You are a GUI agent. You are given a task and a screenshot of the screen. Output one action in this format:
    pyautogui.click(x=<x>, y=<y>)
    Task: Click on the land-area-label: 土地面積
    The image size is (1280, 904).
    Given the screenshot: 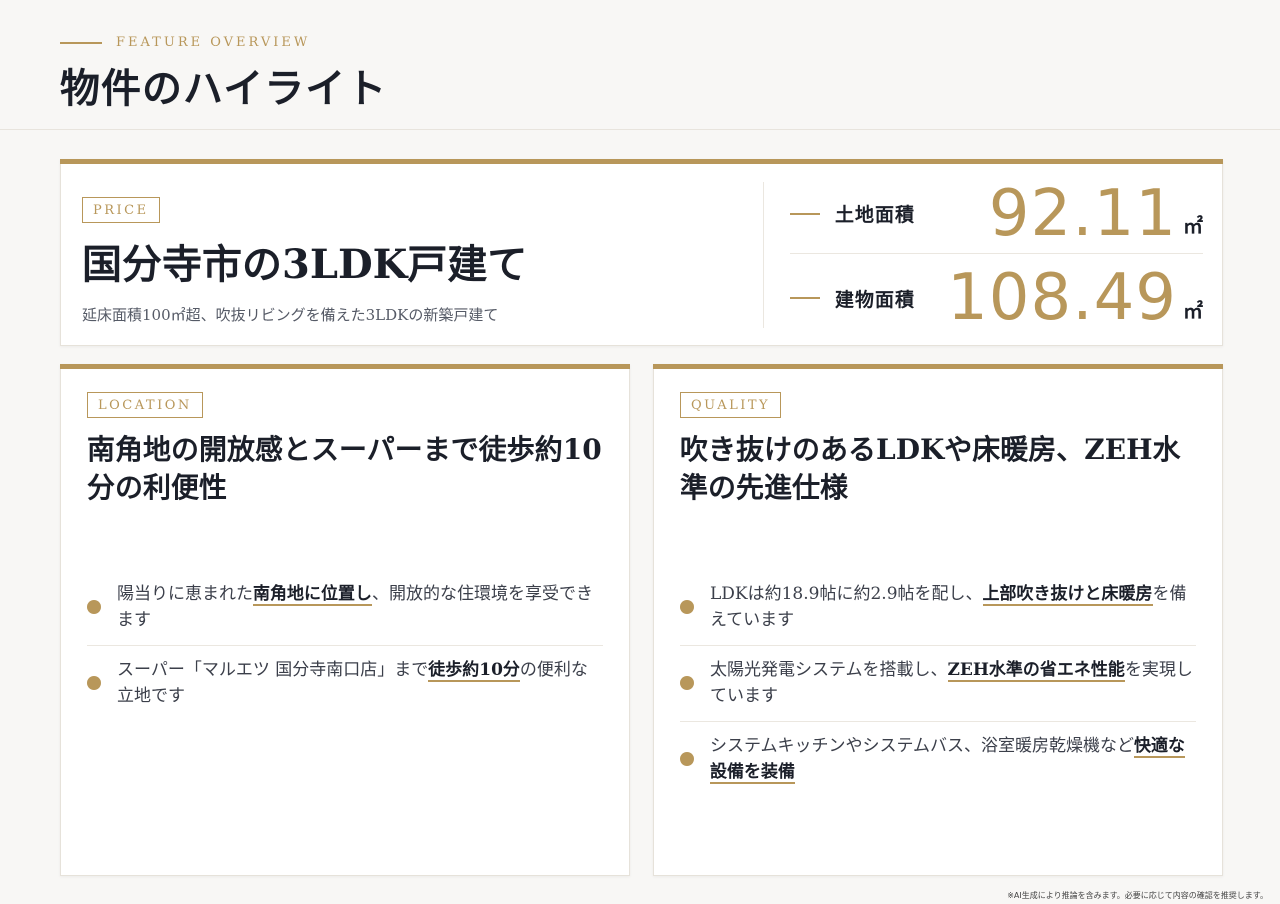 What is the action you would take?
    pyautogui.click(x=875, y=215)
    